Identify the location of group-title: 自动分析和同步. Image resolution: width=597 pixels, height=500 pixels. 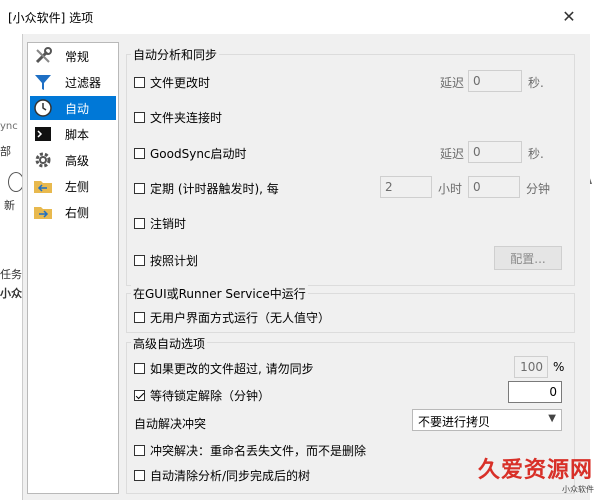
(175, 54).